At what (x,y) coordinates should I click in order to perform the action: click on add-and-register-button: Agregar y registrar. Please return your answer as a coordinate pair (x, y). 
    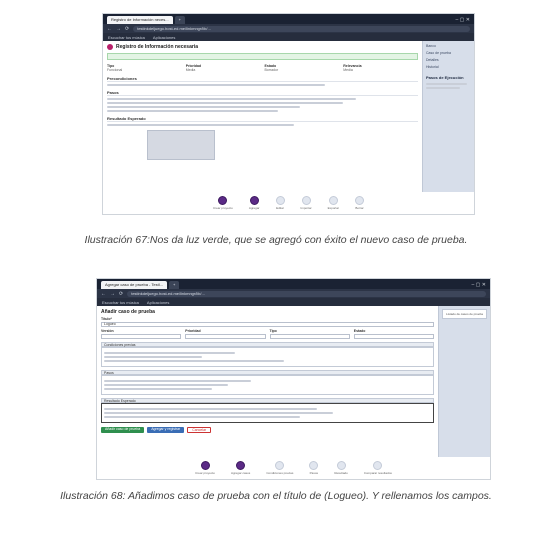
    Looking at the image, I should click on (166, 430).